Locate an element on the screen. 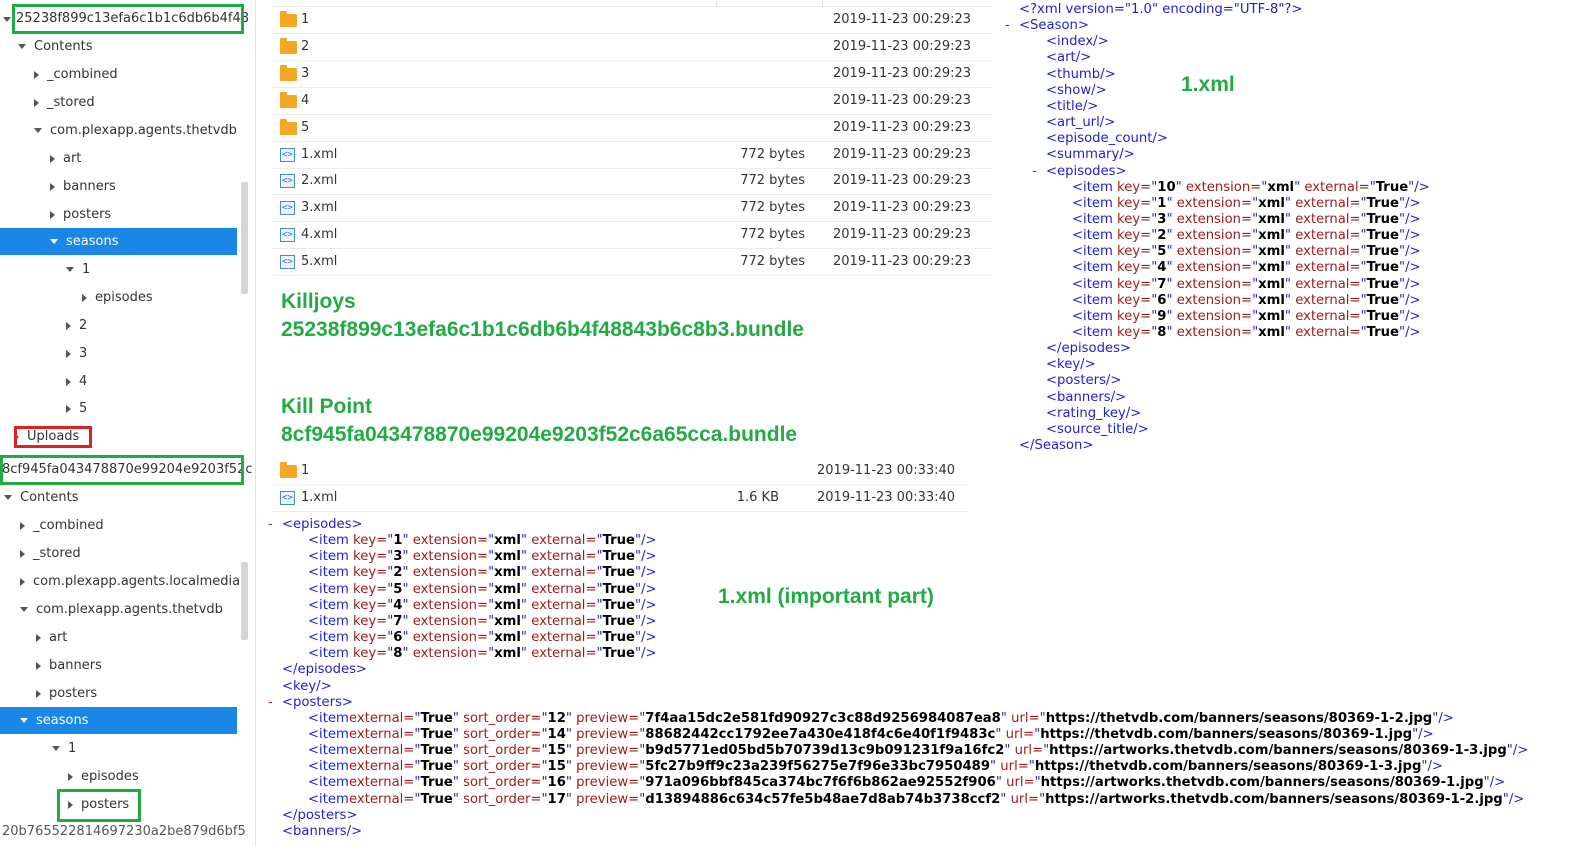 The width and height of the screenshot is (1578, 846). tree-node-5: 5 is located at coordinates (76, 408).